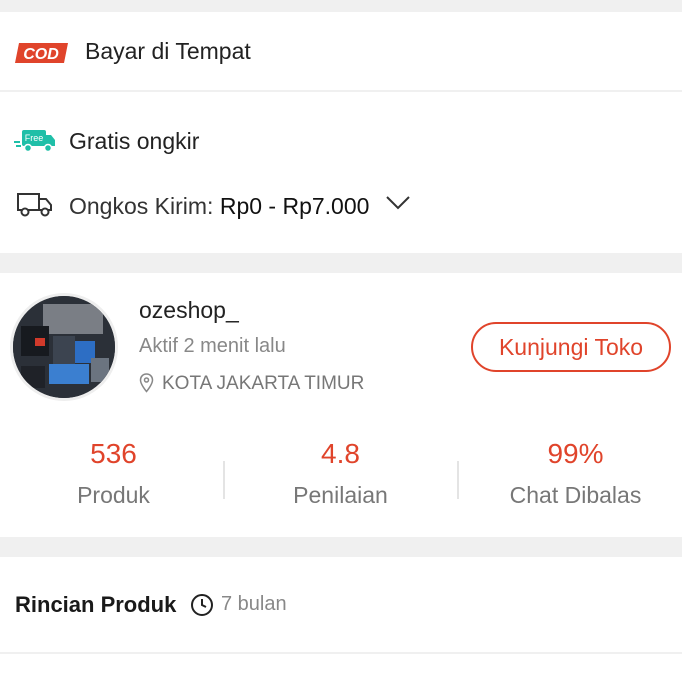 Image resolution: width=682 pixels, height=682 pixels. I want to click on svg-text: Free, so click(34, 138).